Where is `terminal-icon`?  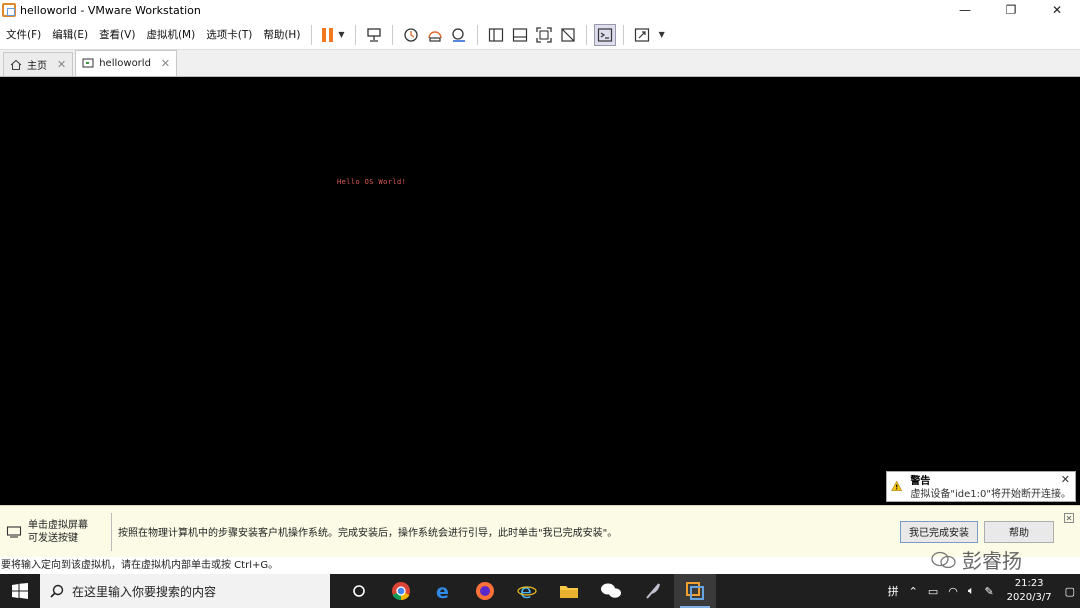
terminal-icon is located at coordinates (604, 34).